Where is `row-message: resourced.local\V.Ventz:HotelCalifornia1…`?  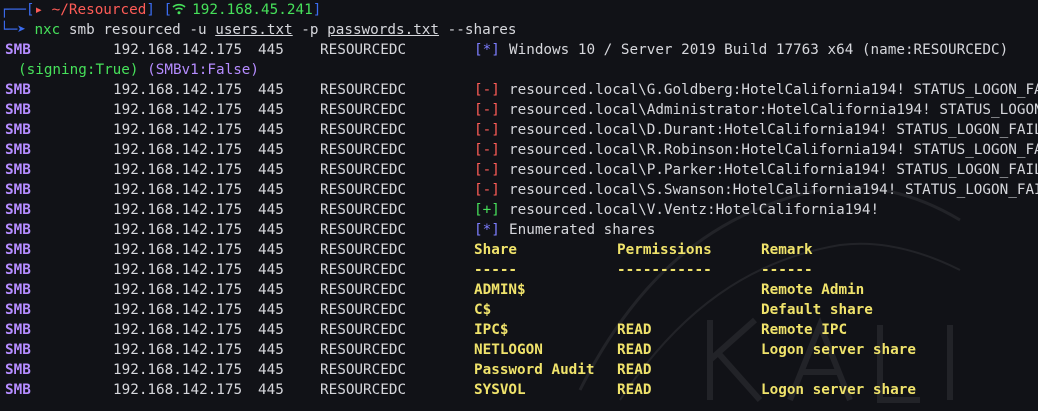 row-message: resourced.local\V.Ventz:HotelCalifornia1… is located at coordinates (694, 210).